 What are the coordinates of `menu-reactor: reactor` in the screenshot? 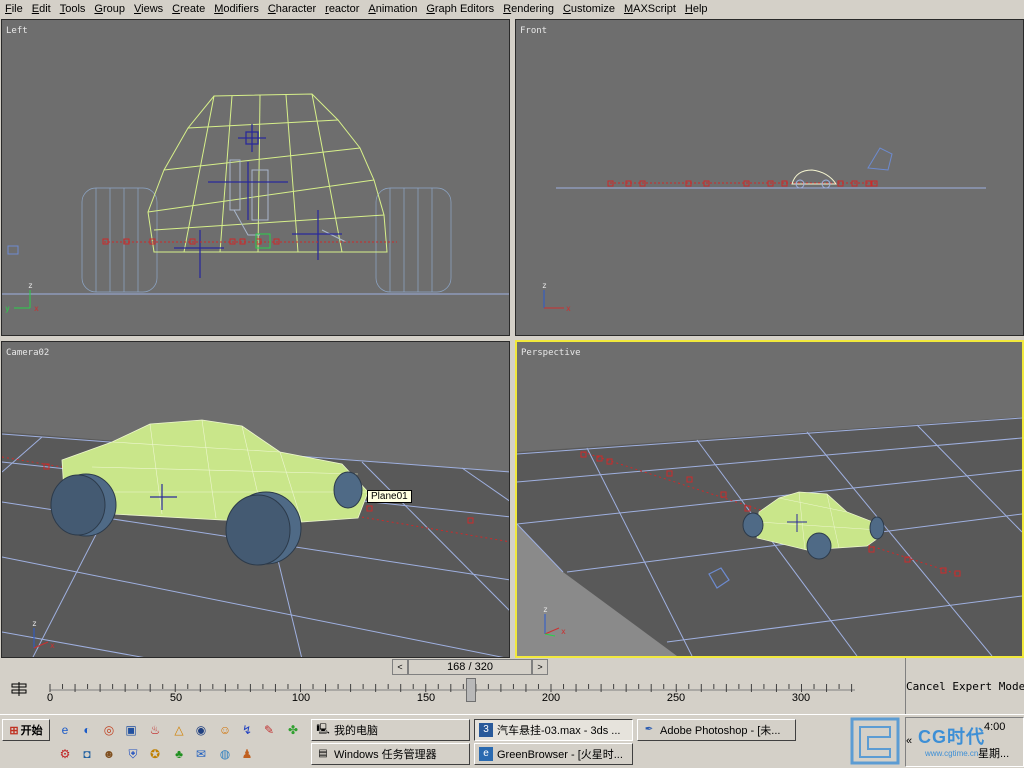 It's located at (341, 9).